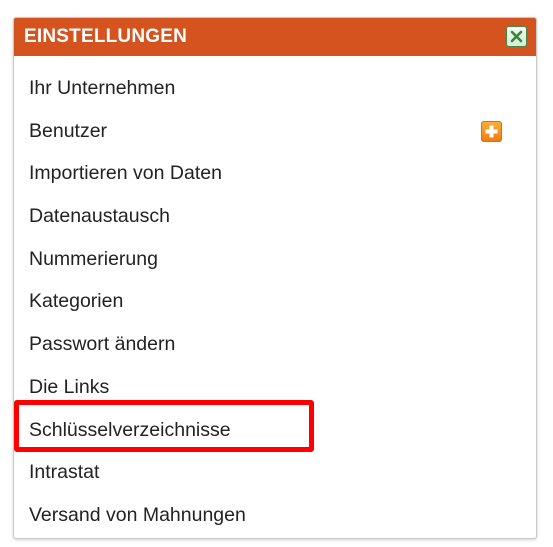  I want to click on menu-item-label: Die Links, so click(69, 386).